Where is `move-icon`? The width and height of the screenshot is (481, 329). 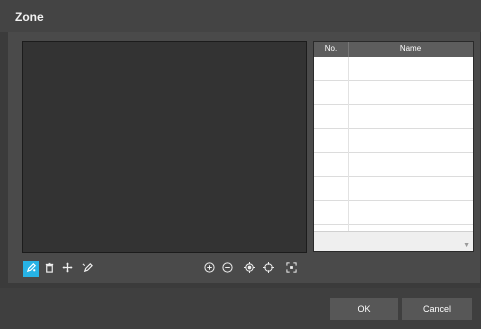 move-icon is located at coordinates (67, 269).